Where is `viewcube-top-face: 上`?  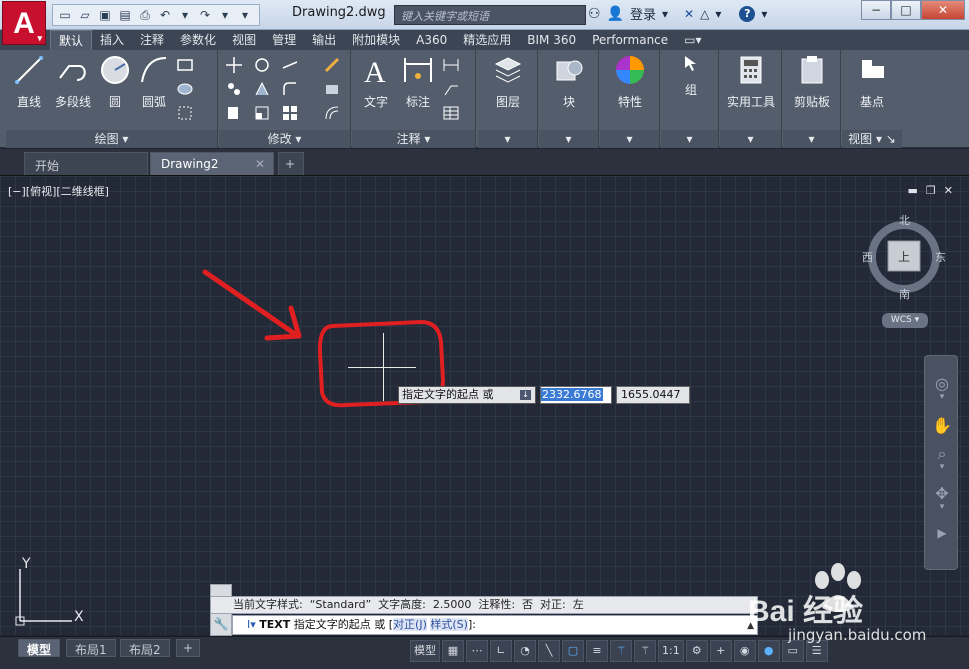
viewcube-top-face: 上 is located at coordinates (904, 256).